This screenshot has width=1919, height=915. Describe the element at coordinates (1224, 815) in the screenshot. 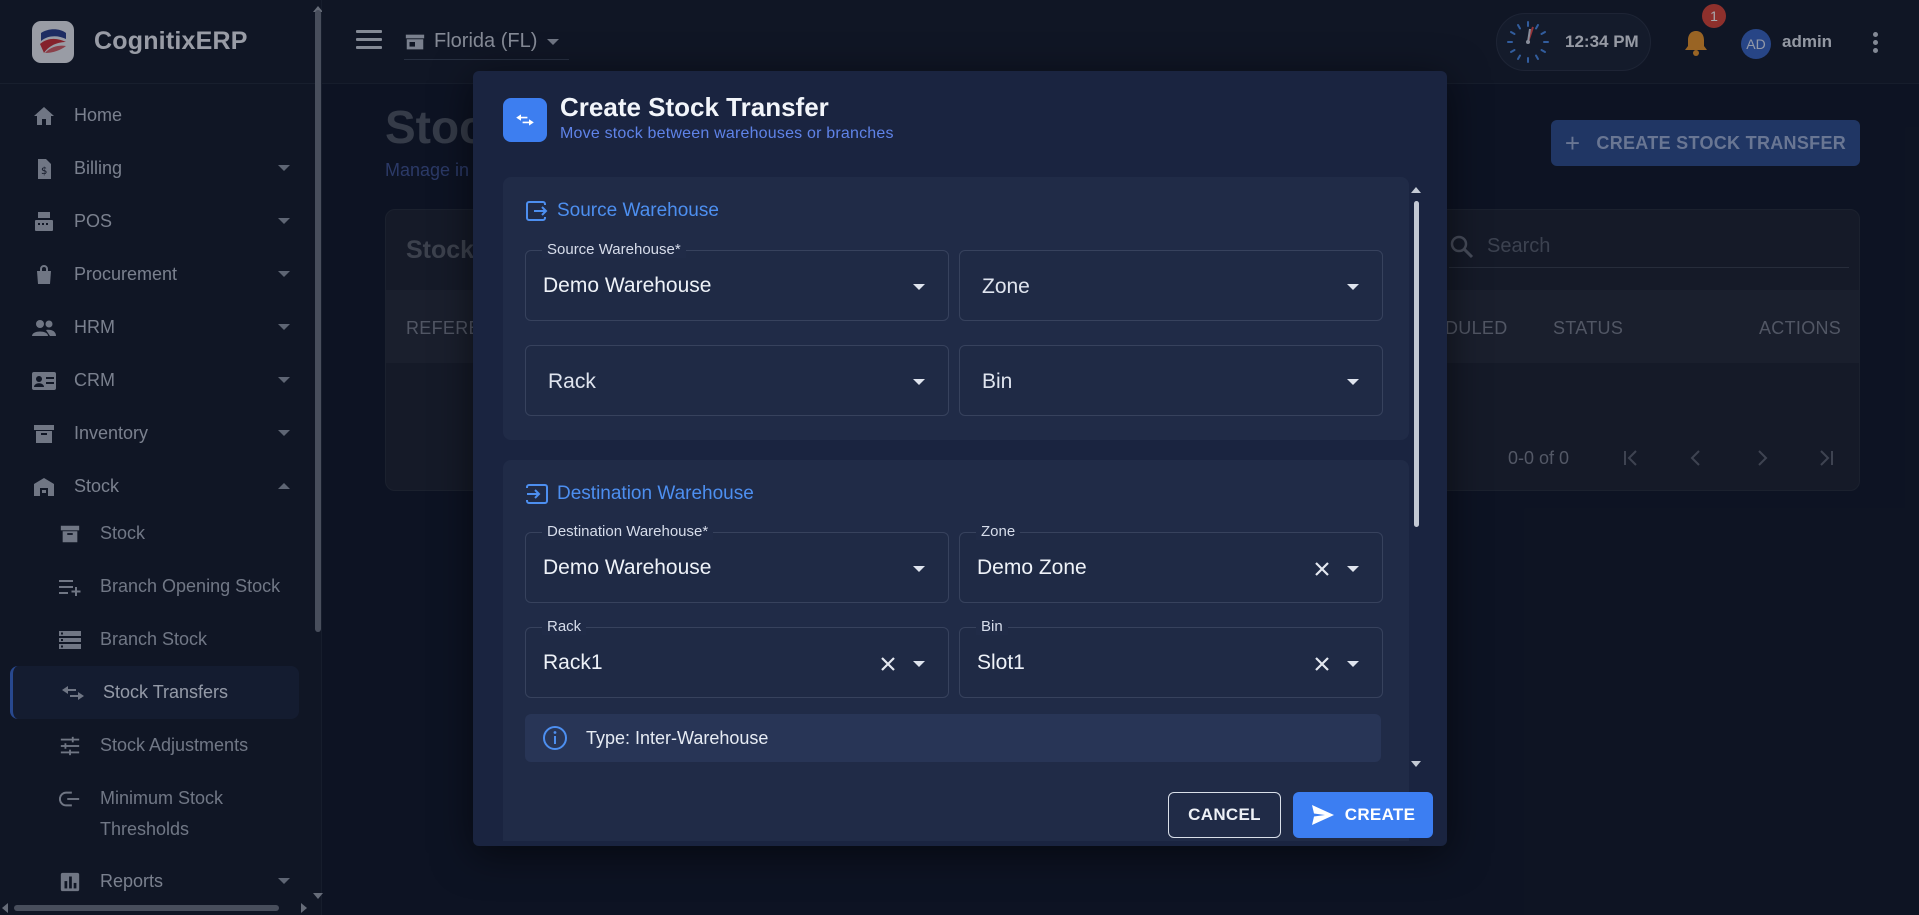

I see `cancel-button: CANCEL` at that location.